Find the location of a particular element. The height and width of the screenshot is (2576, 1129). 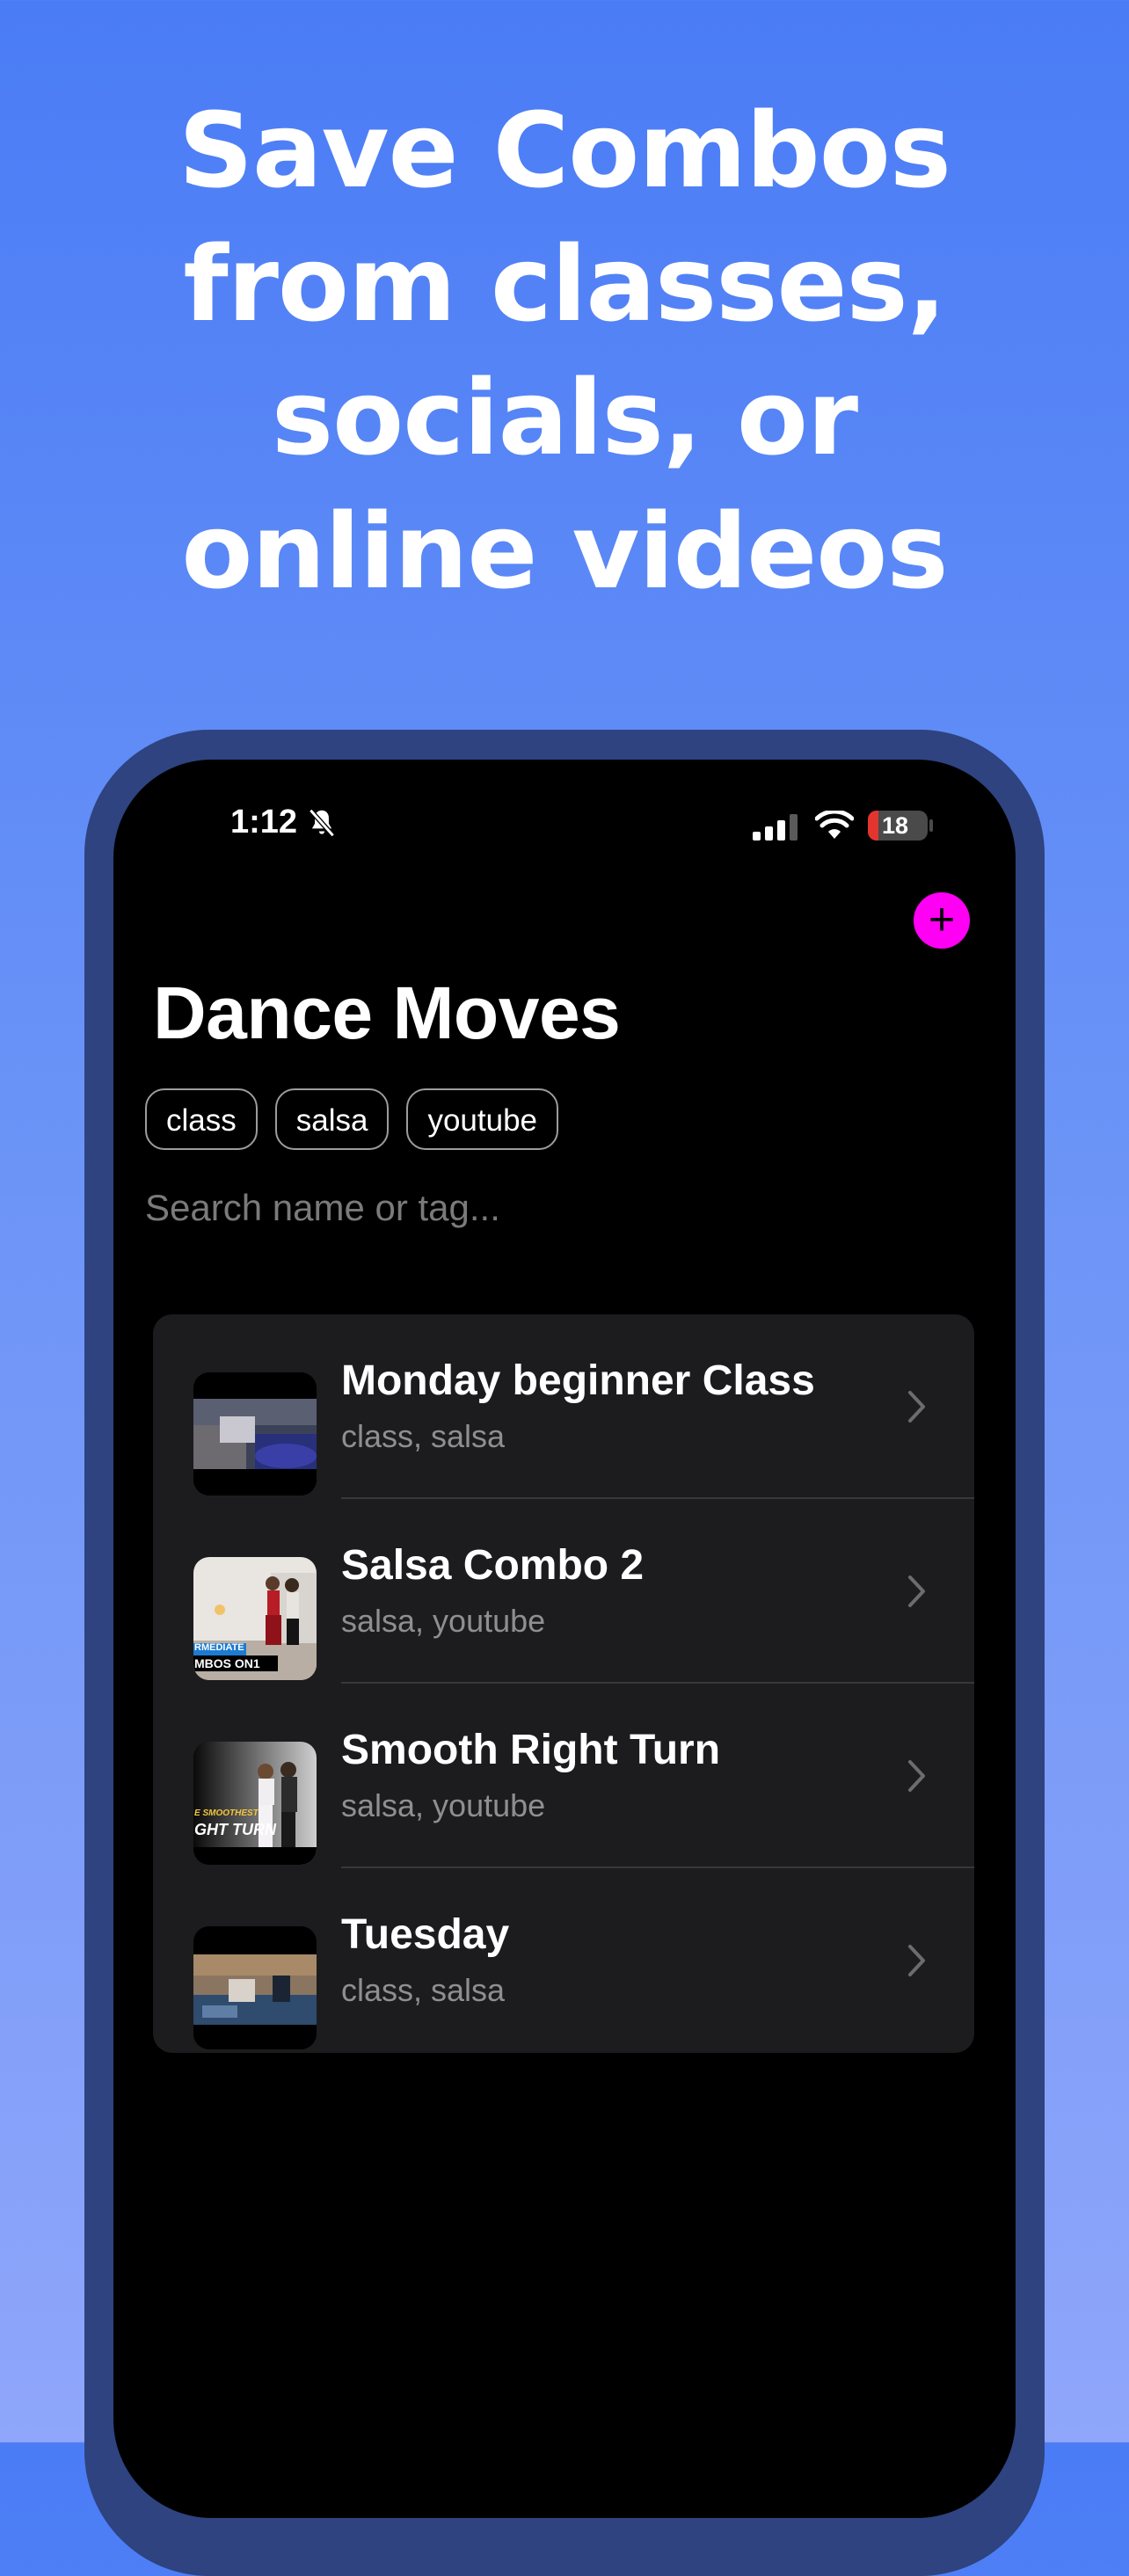

wifi-icon is located at coordinates (834, 825).